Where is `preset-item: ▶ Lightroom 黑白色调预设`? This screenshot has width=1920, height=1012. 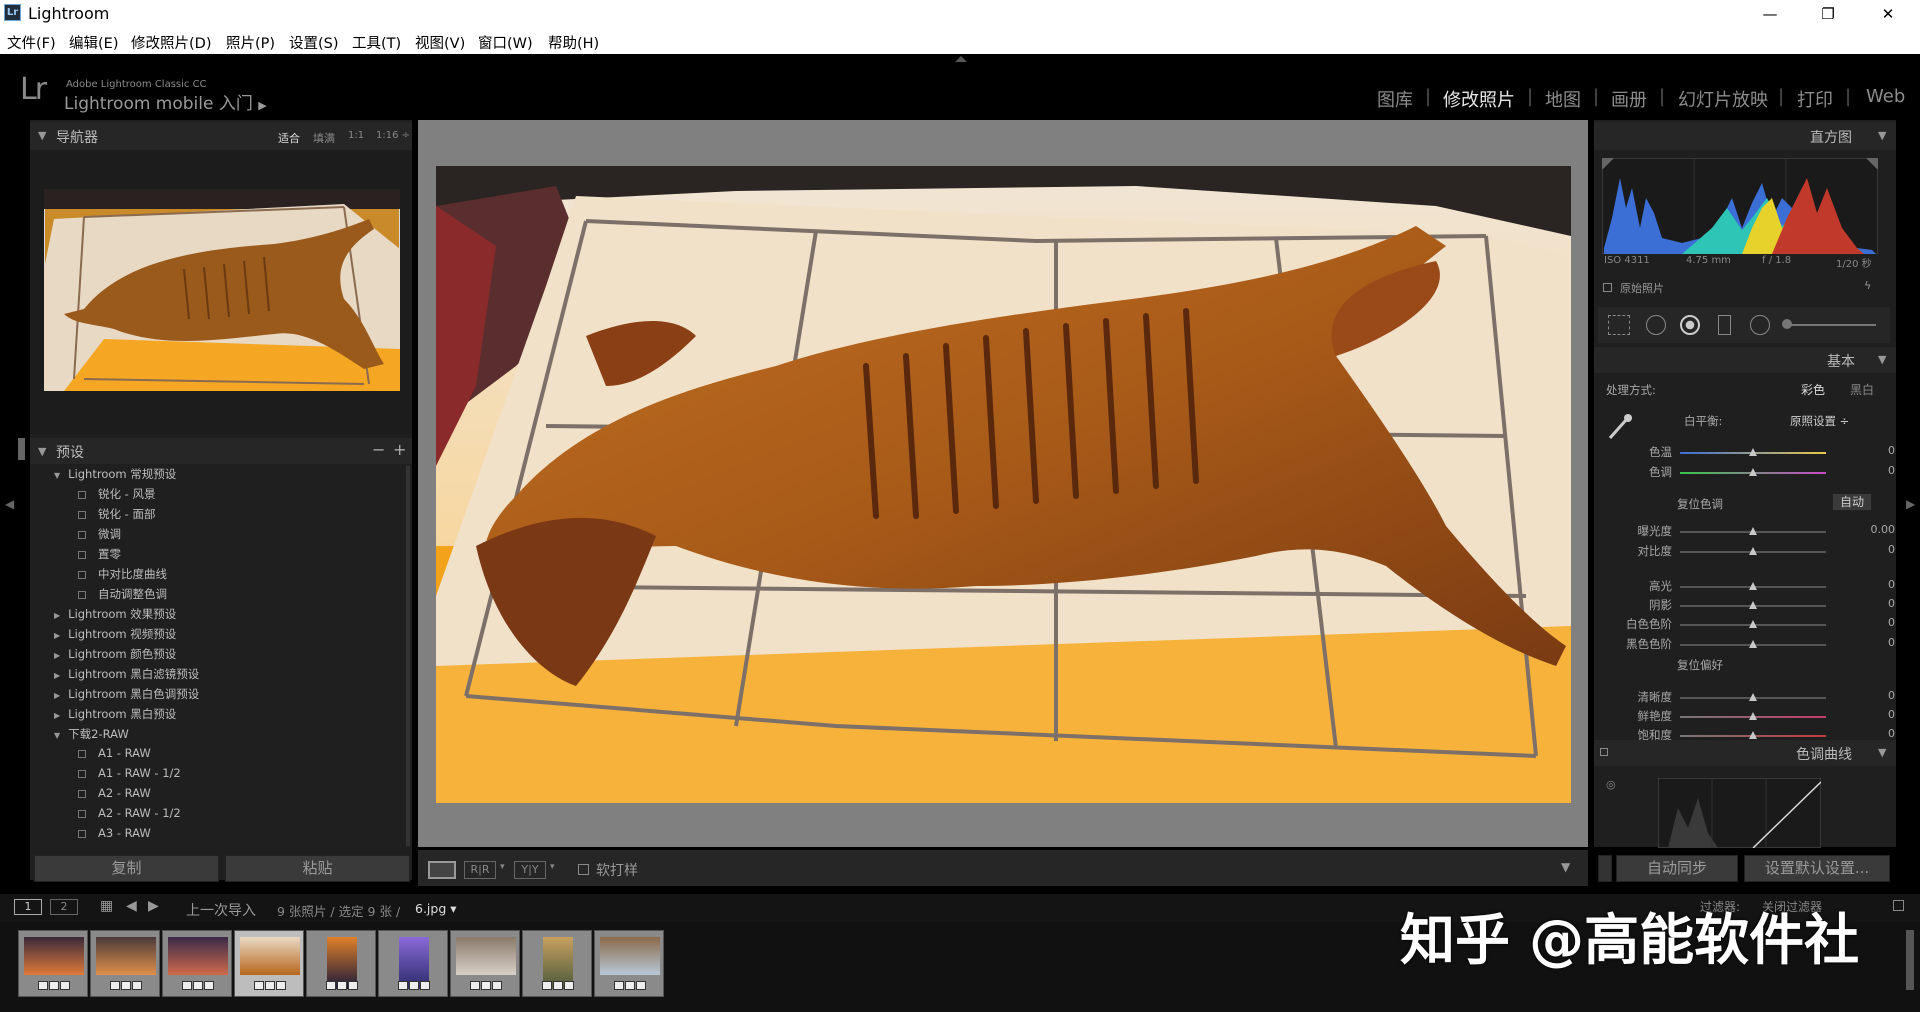
preset-item: ▶ Lightroom 黑白色调预设 is located at coordinates (114, 696).